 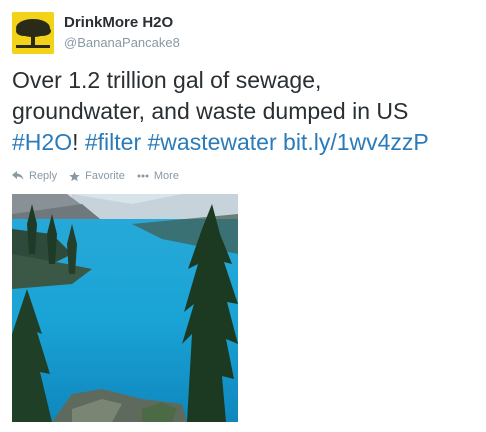 I want to click on tweet-text-line1: Over 1.2 trillion gal of sewage,, so click(x=167, y=80).